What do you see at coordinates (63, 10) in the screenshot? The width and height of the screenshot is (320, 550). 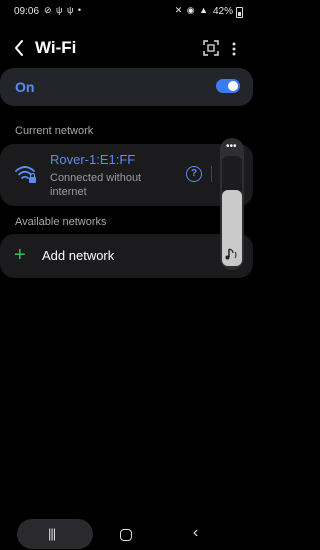 I see `notification-icons: ⊘ ψ ψ •` at bounding box center [63, 10].